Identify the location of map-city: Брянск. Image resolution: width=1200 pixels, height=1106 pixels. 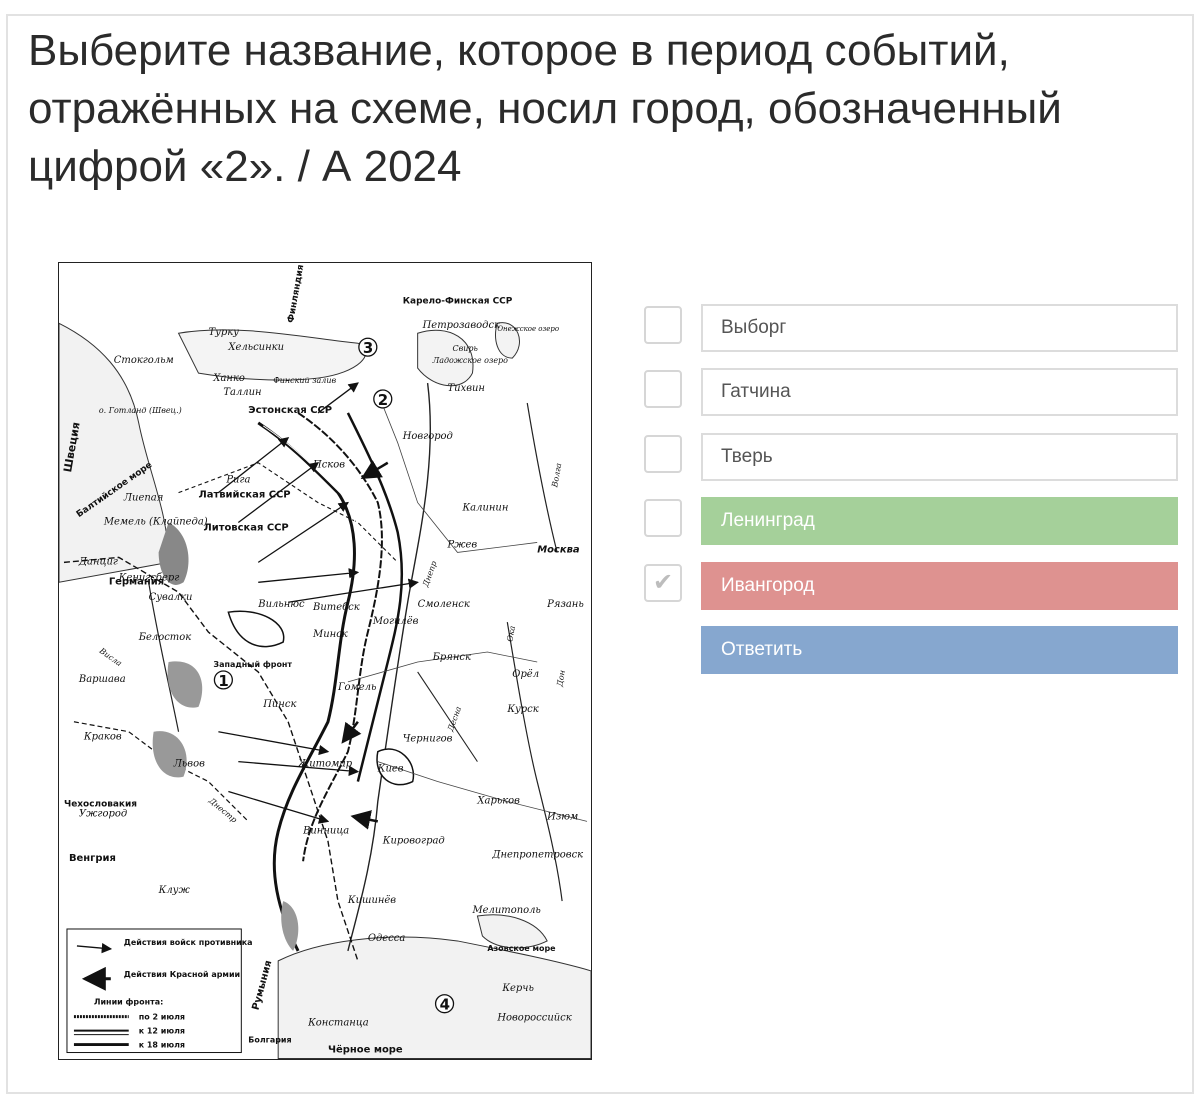
(451, 657).